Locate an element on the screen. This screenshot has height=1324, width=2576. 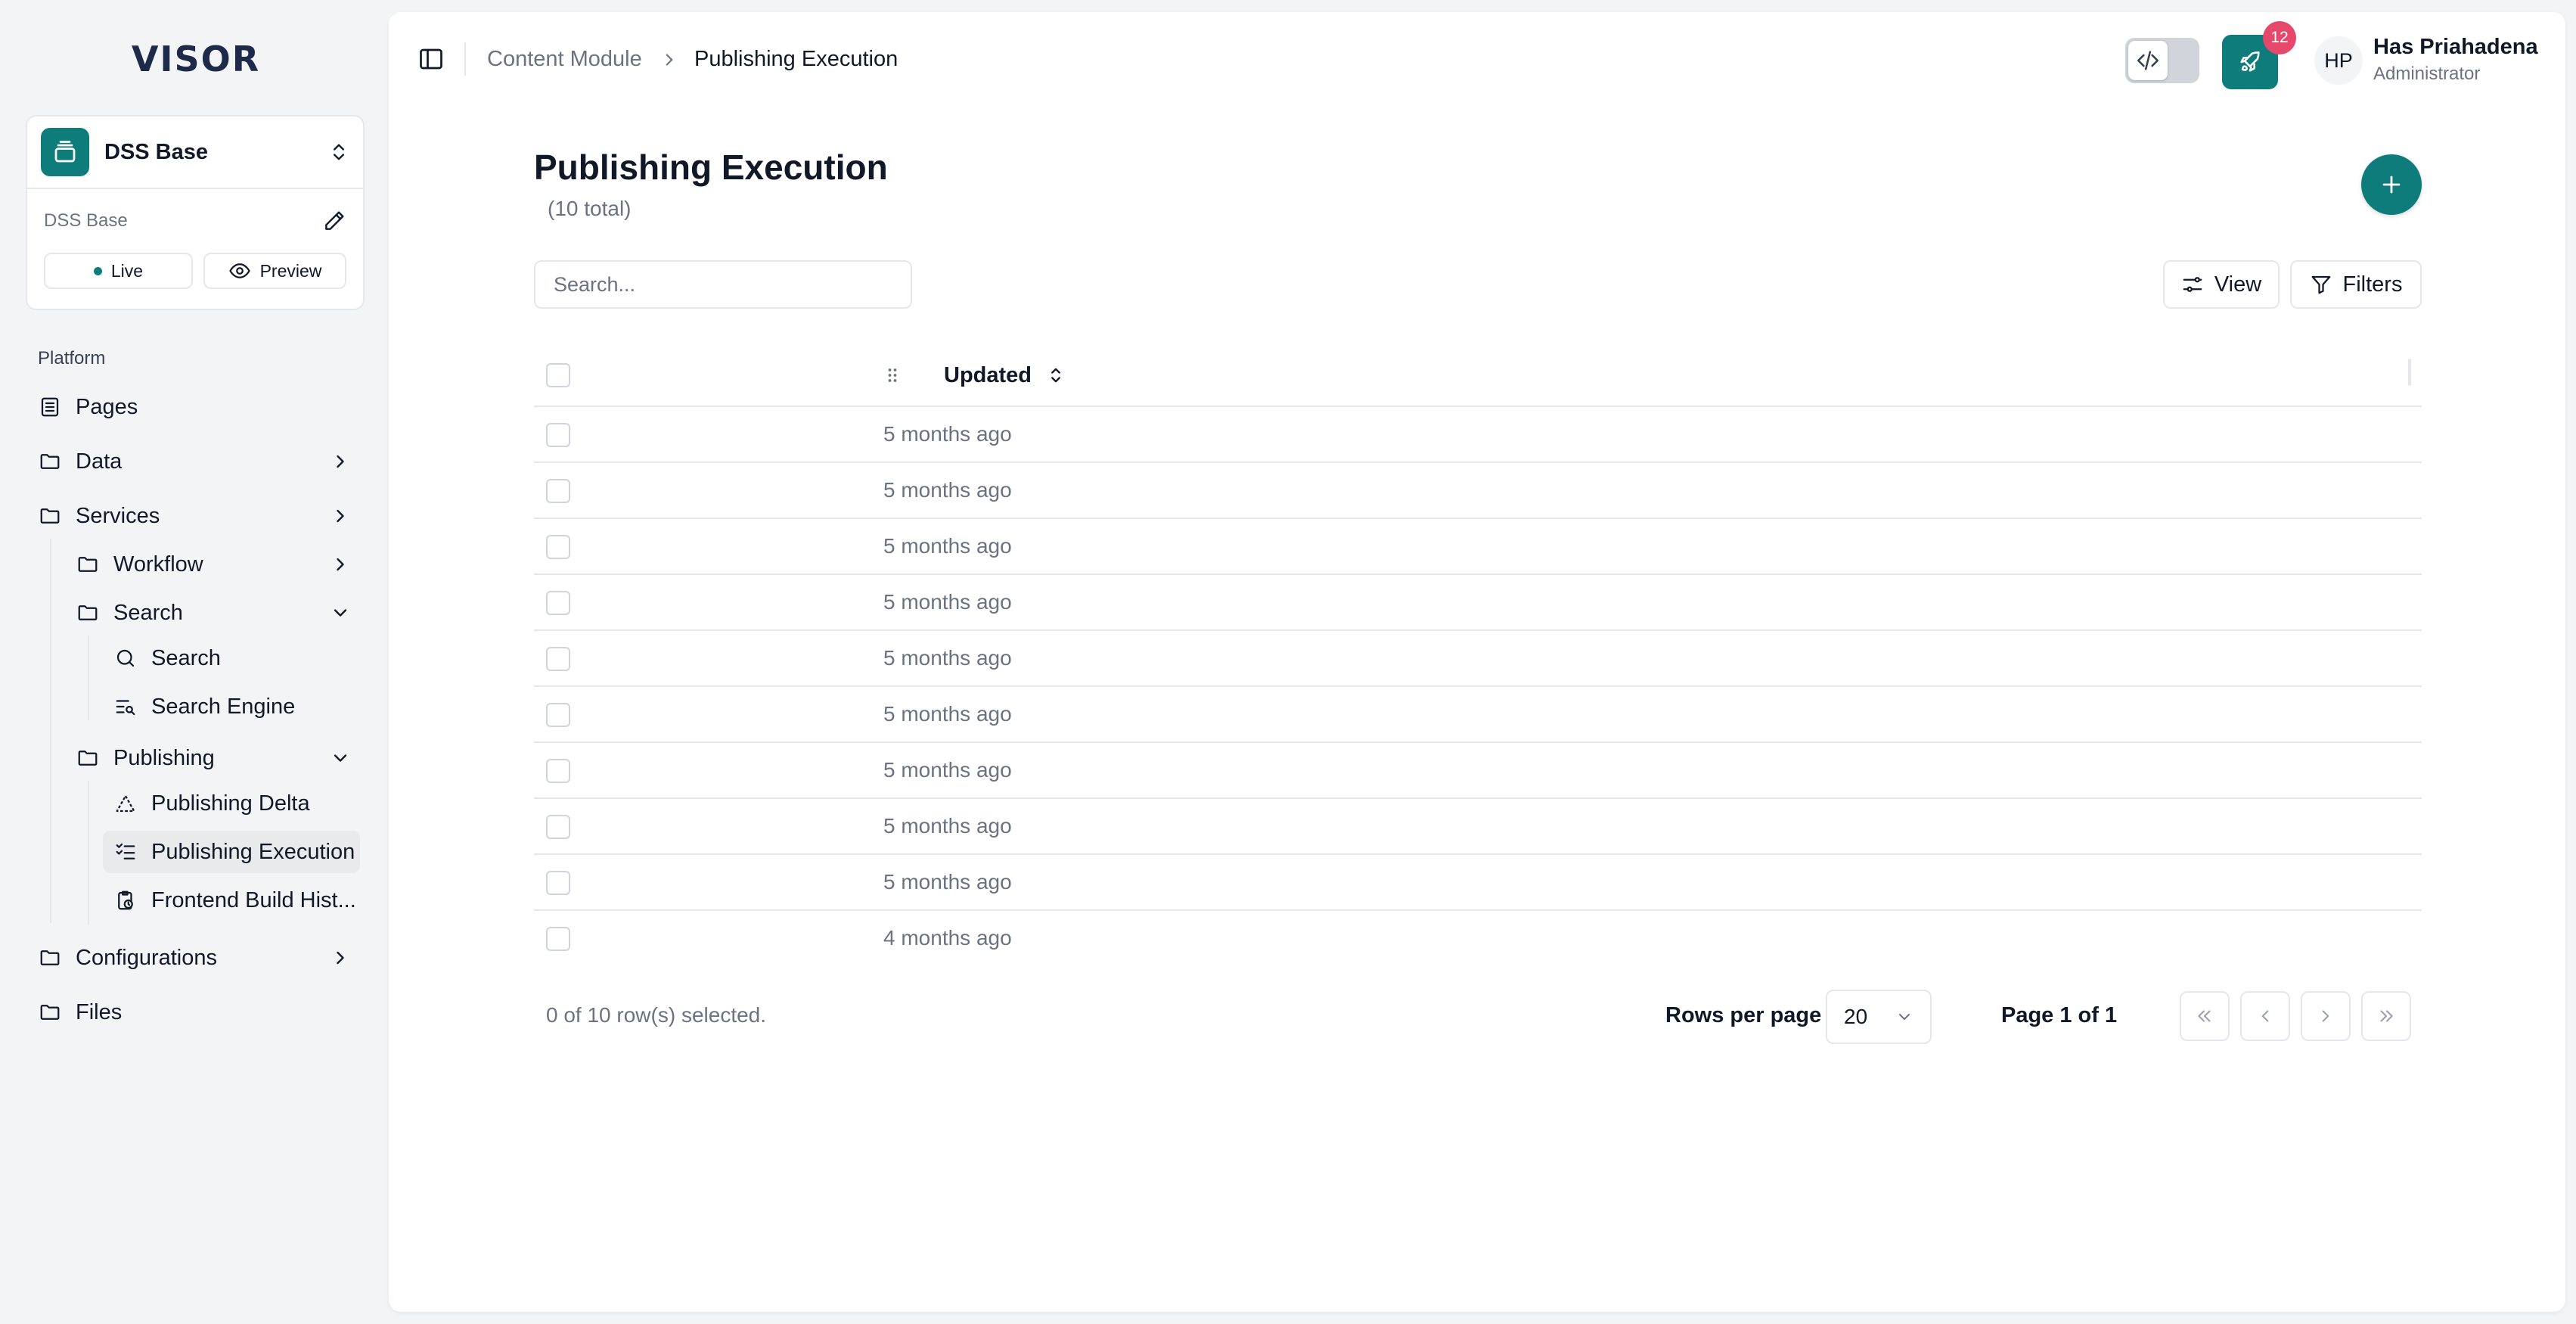
chevrons-left-icon is located at coordinates (2204, 1016).